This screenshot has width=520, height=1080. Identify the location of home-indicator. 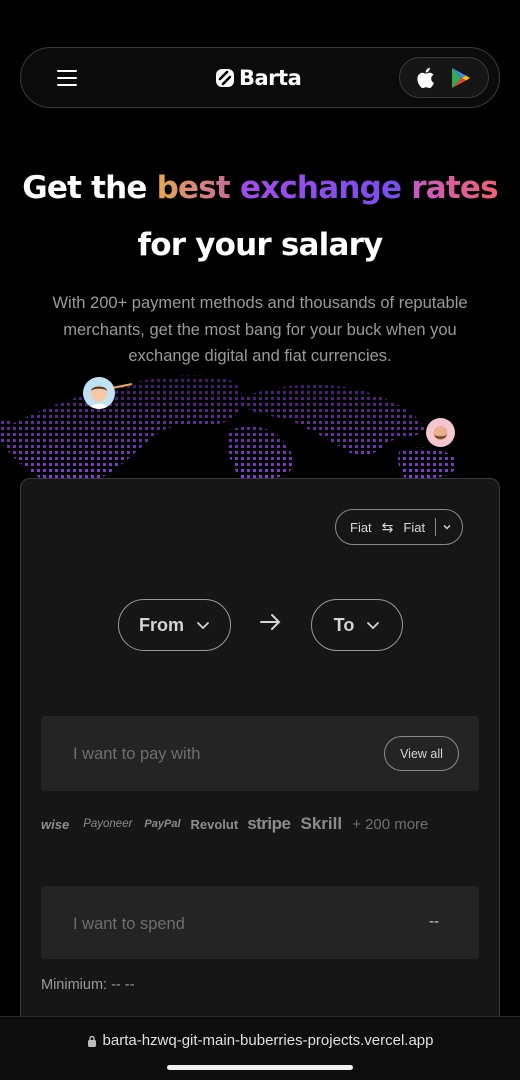
(260, 1067).